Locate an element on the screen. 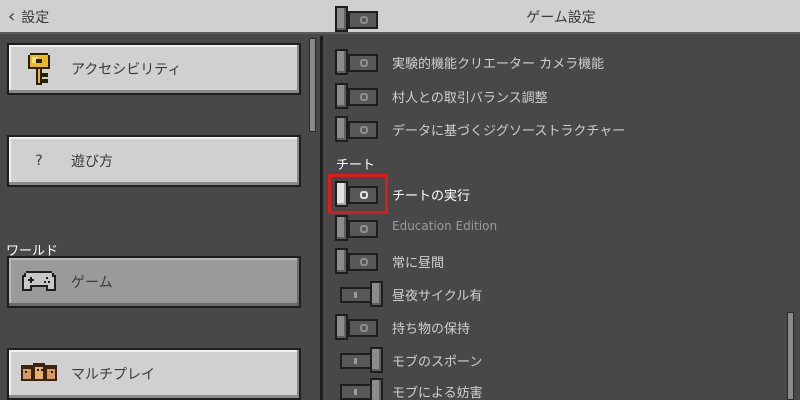 This screenshot has width=800, height=400. back-label: 設定 is located at coordinates (35, 18).